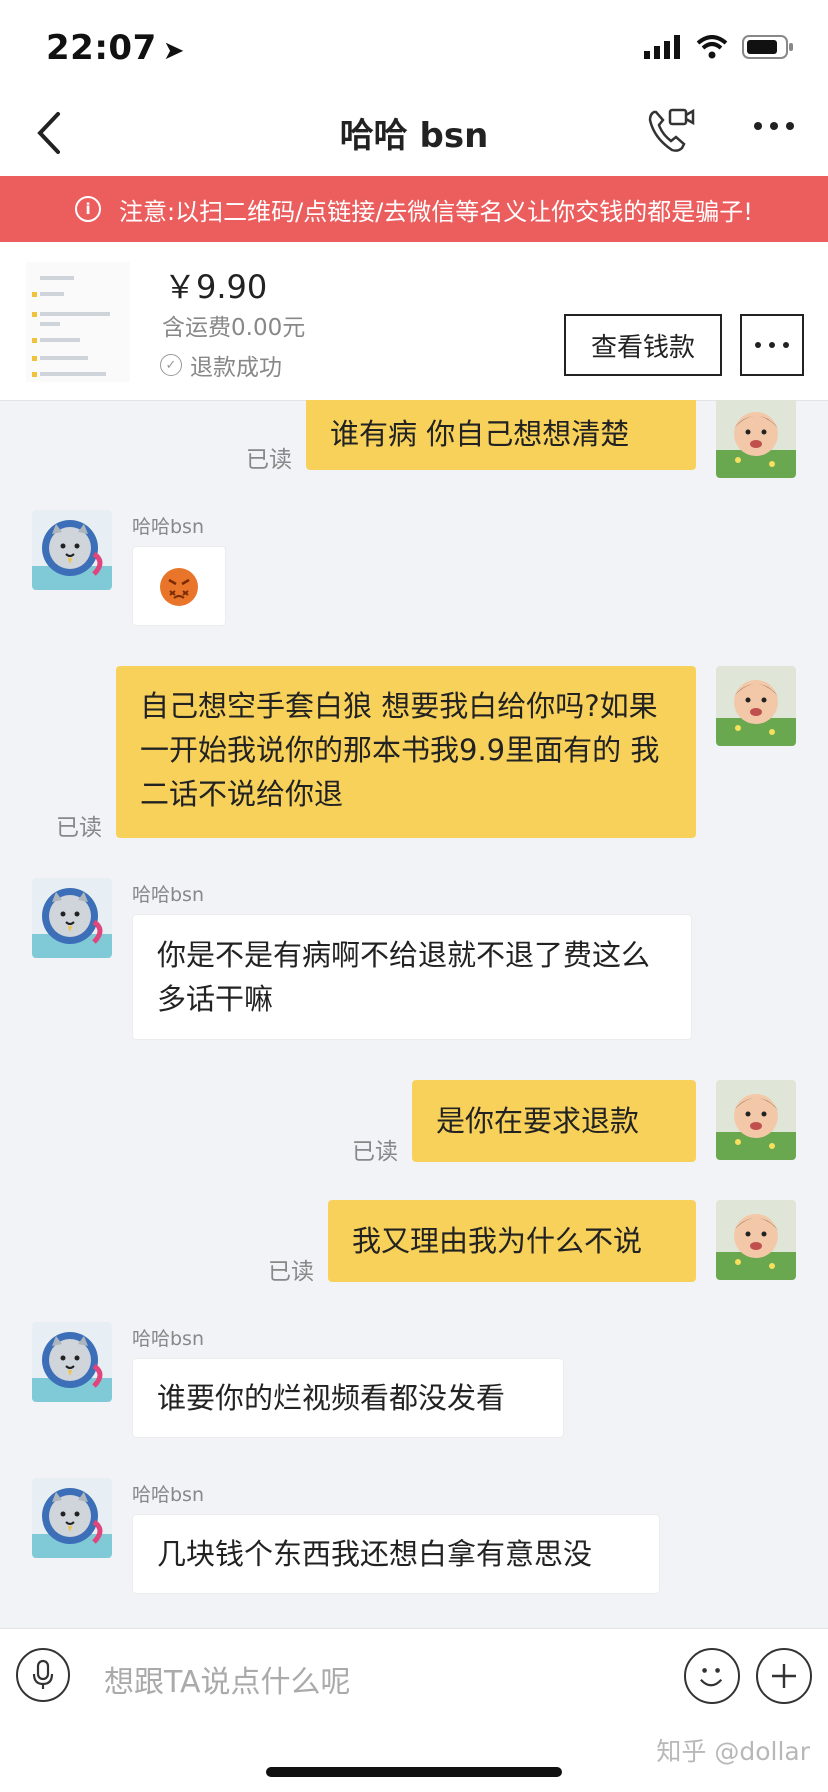  I want to click on message-input: 想跟TA说点什么呢, so click(227, 1679).